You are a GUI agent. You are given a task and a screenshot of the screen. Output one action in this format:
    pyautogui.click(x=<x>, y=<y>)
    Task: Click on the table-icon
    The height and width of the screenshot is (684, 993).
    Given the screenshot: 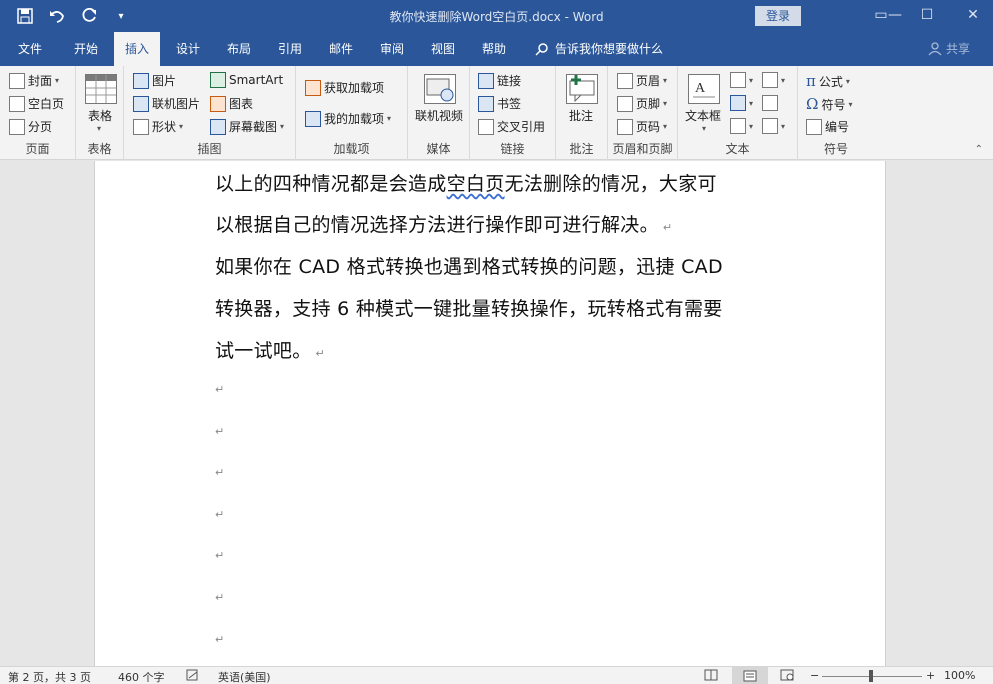 What is the action you would take?
    pyautogui.click(x=101, y=89)
    